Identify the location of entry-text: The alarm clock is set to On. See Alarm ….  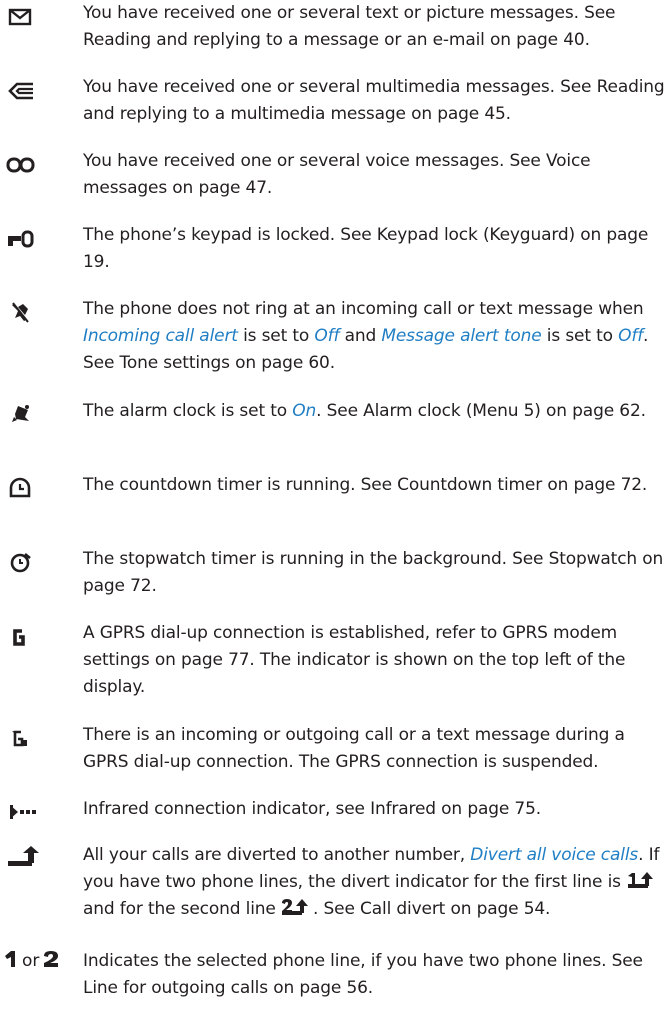
(364, 411).